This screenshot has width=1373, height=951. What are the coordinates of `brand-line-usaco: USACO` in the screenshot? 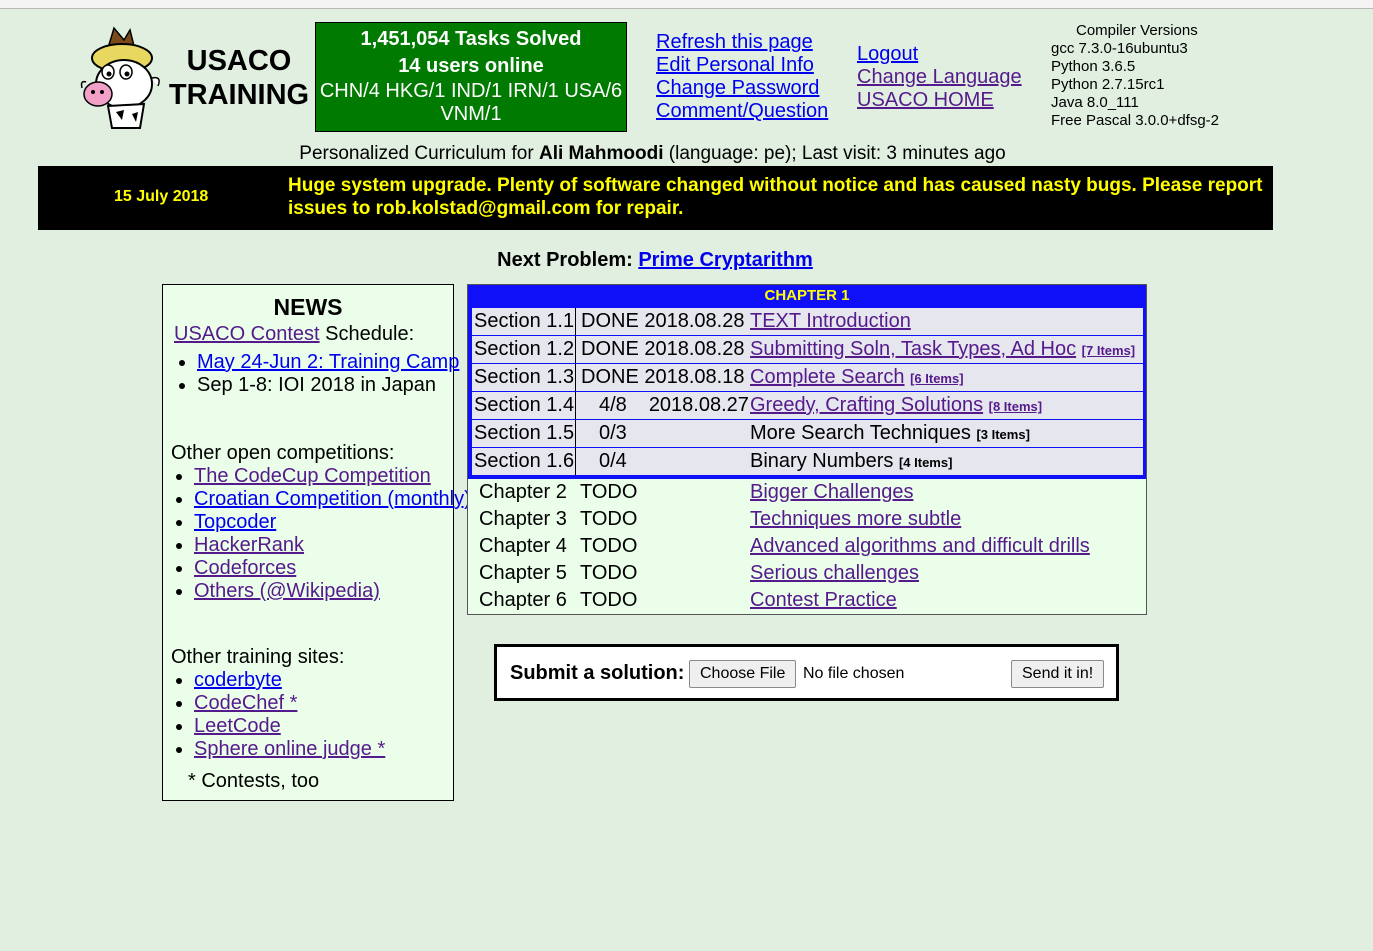 It's located at (239, 61).